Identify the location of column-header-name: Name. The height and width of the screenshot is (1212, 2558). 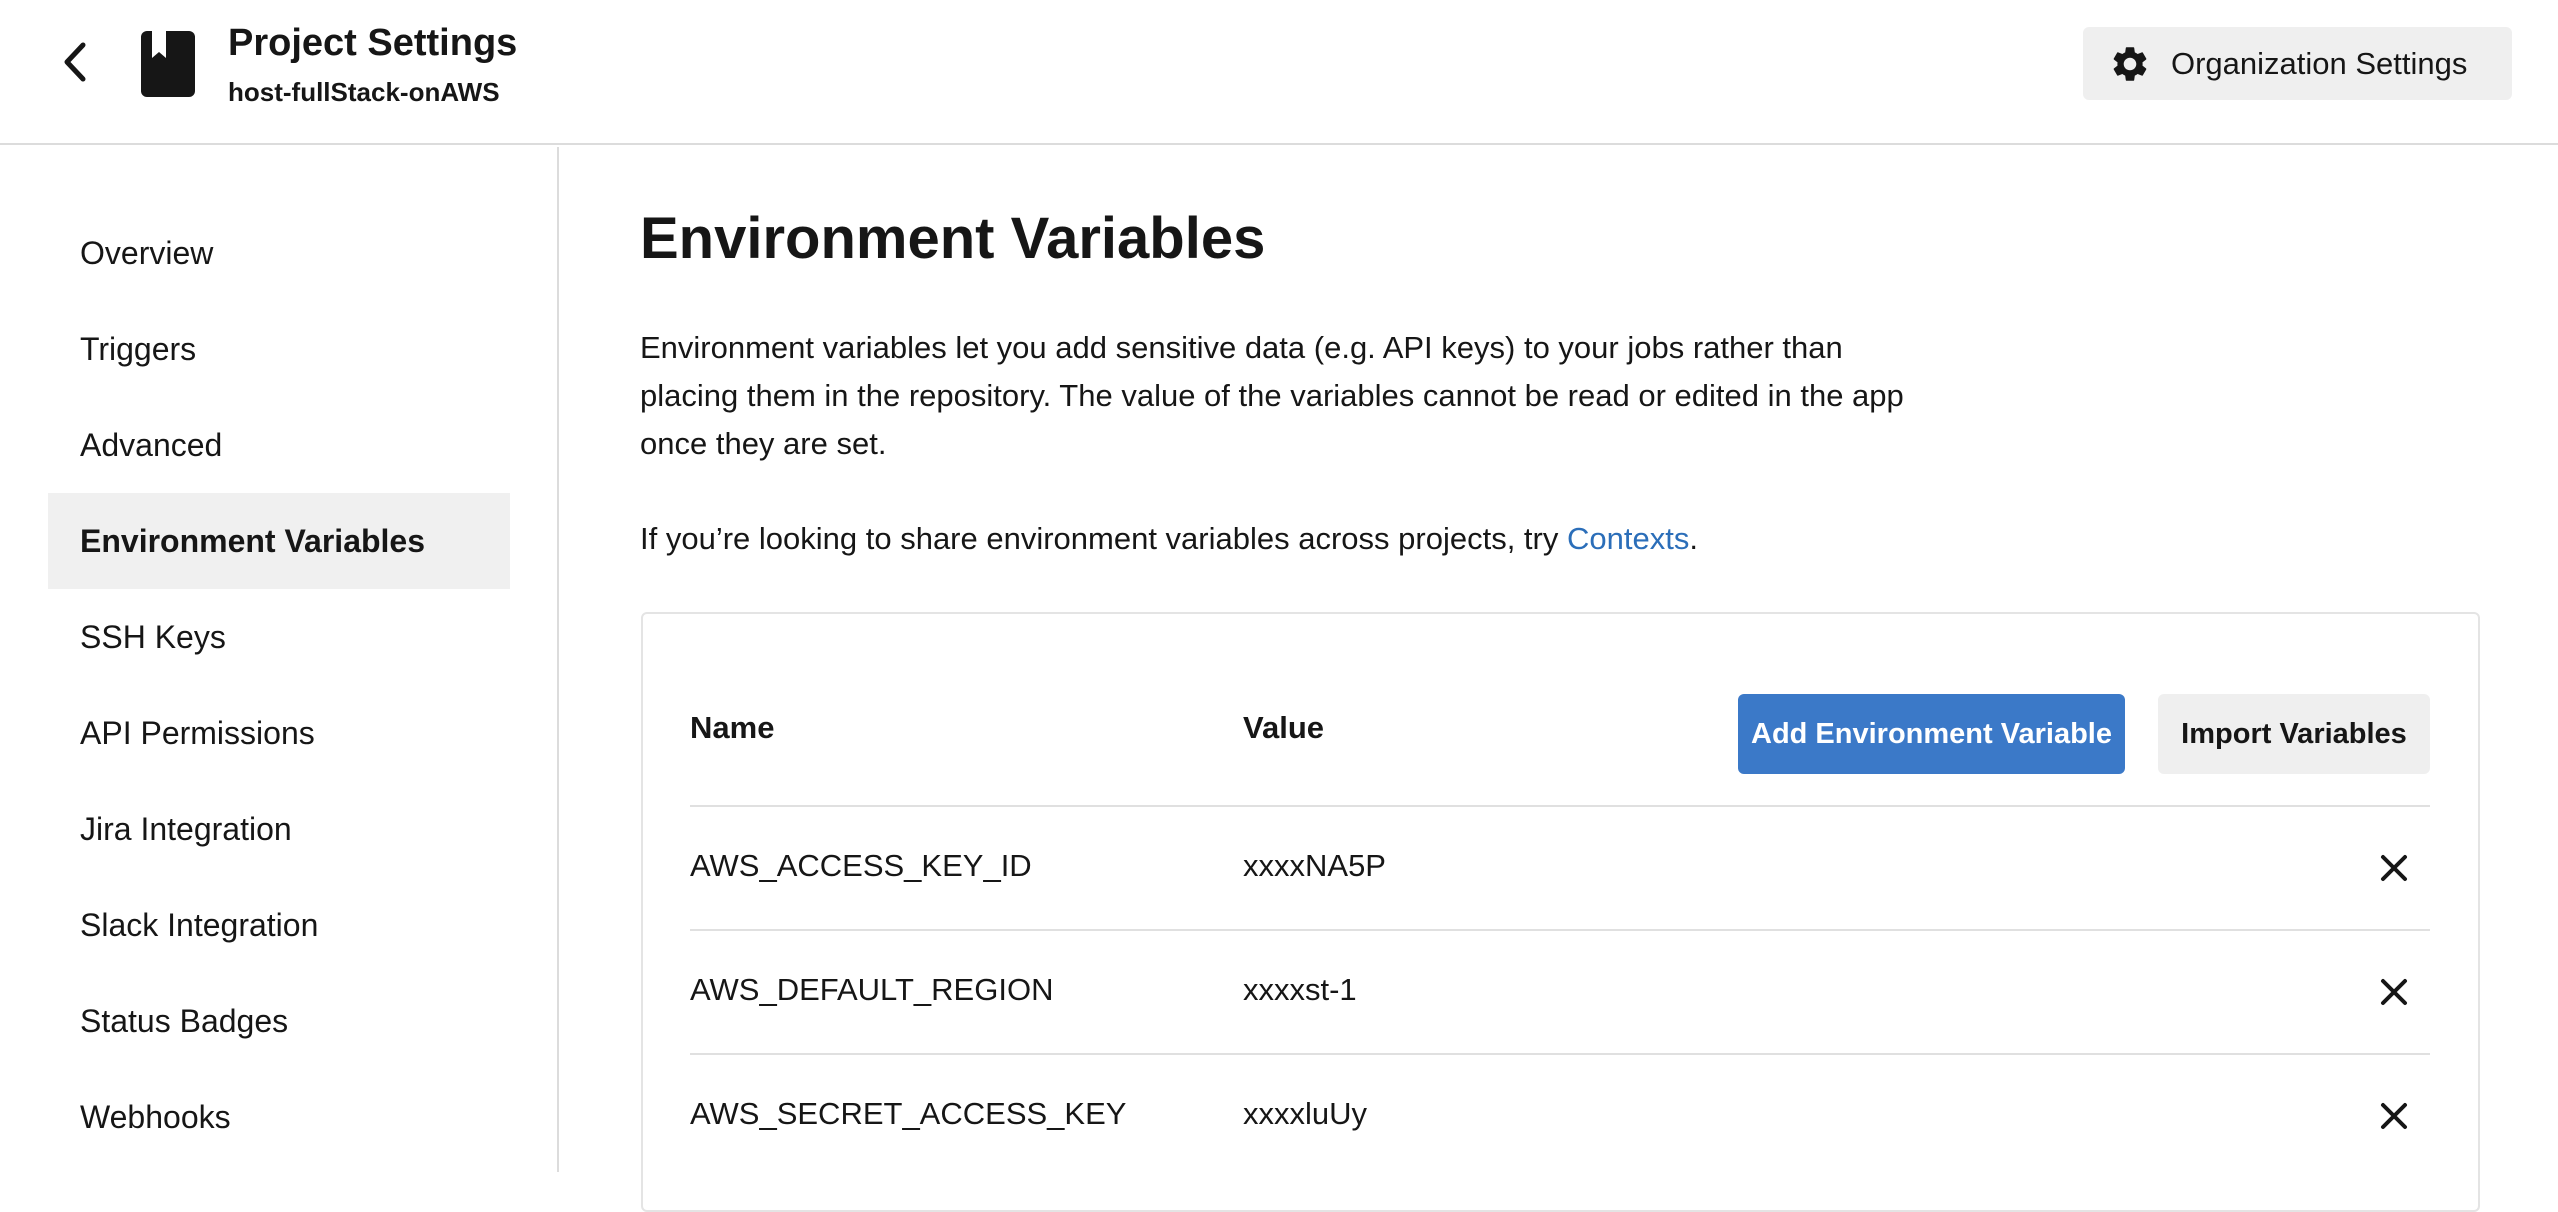
(732, 727).